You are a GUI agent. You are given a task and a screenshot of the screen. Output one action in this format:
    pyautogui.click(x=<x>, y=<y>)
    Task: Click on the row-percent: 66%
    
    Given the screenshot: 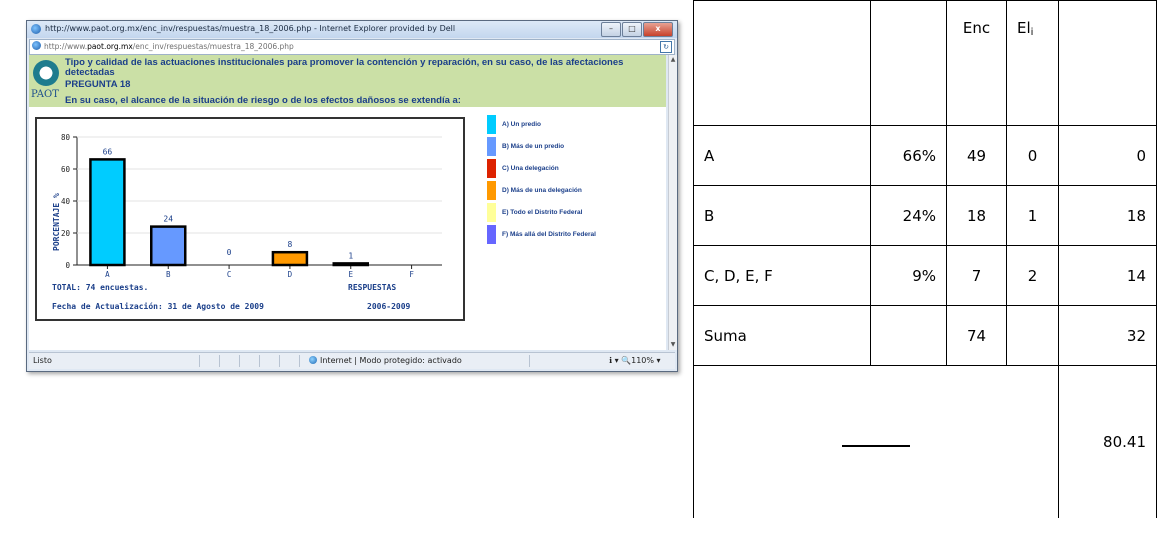 What is the action you would take?
    pyautogui.click(x=908, y=155)
    